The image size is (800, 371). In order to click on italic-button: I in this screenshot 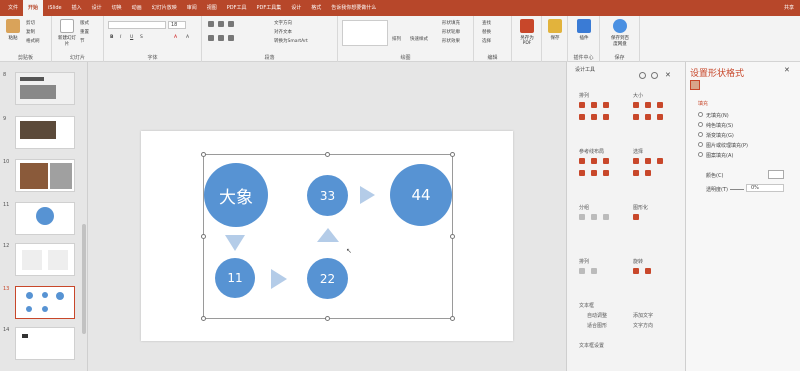, I will do `click(120, 37)`.